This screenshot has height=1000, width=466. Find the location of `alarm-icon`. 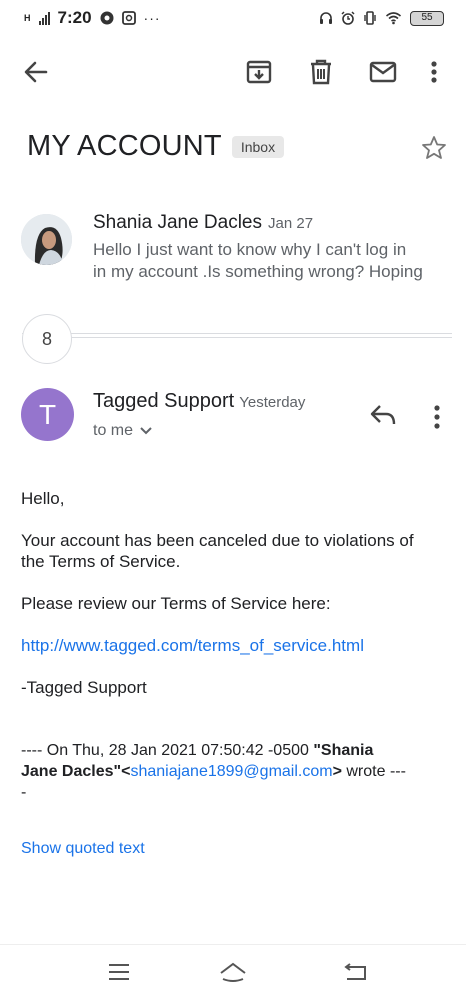

alarm-icon is located at coordinates (348, 18).